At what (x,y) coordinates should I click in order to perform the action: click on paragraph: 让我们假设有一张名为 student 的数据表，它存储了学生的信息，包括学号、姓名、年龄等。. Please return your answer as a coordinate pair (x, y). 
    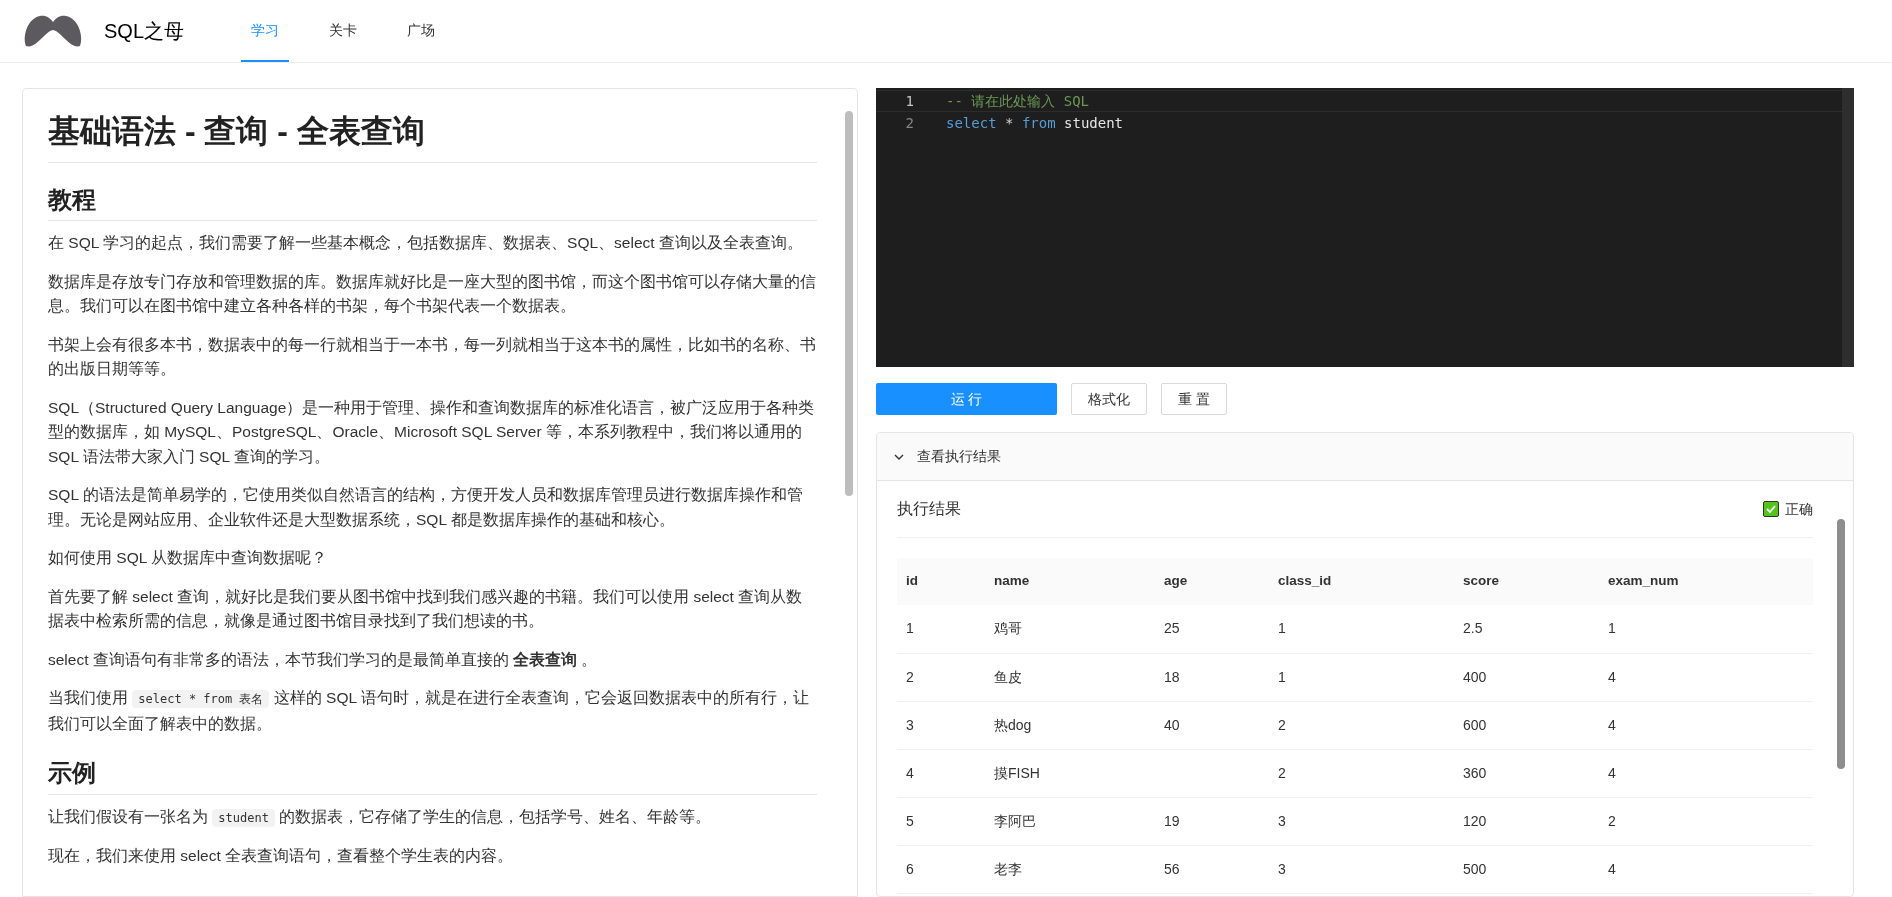
    Looking at the image, I should click on (380, 818).